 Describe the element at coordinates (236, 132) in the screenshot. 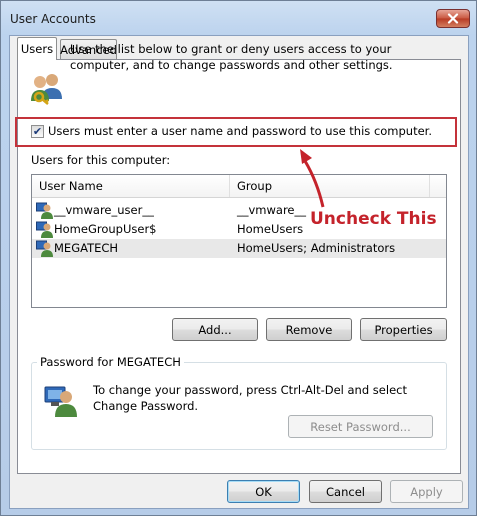

I see `annotation-highlight-box` at that location.